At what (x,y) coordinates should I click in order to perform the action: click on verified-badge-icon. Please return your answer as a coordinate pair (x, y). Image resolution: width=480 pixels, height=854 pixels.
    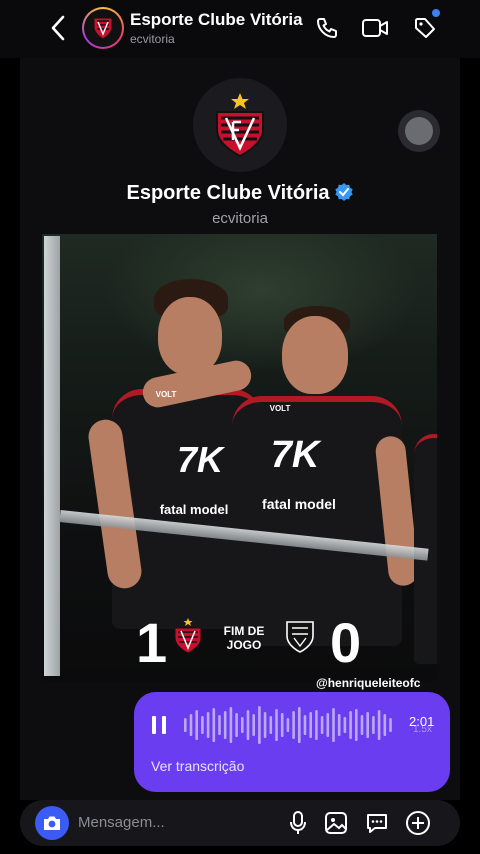
    Looking at the image, I should click on (343, 192).